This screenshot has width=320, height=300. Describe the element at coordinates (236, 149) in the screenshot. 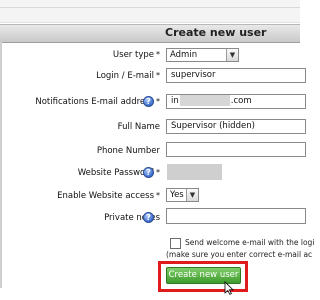

I see `phone-input` at that location.